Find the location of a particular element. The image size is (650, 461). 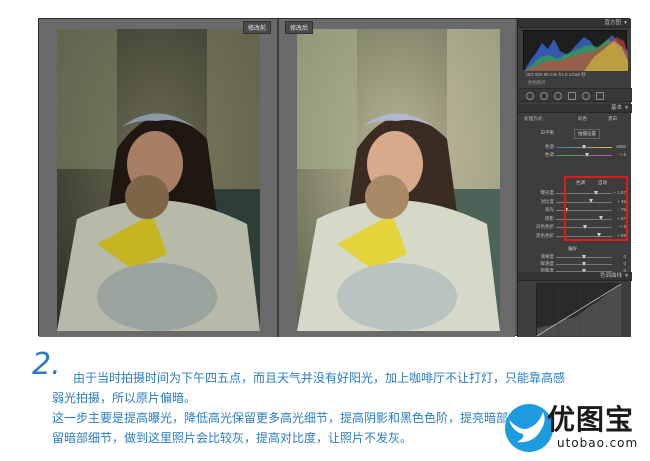

crop-tool-icon is located at coordinates (530, 96).